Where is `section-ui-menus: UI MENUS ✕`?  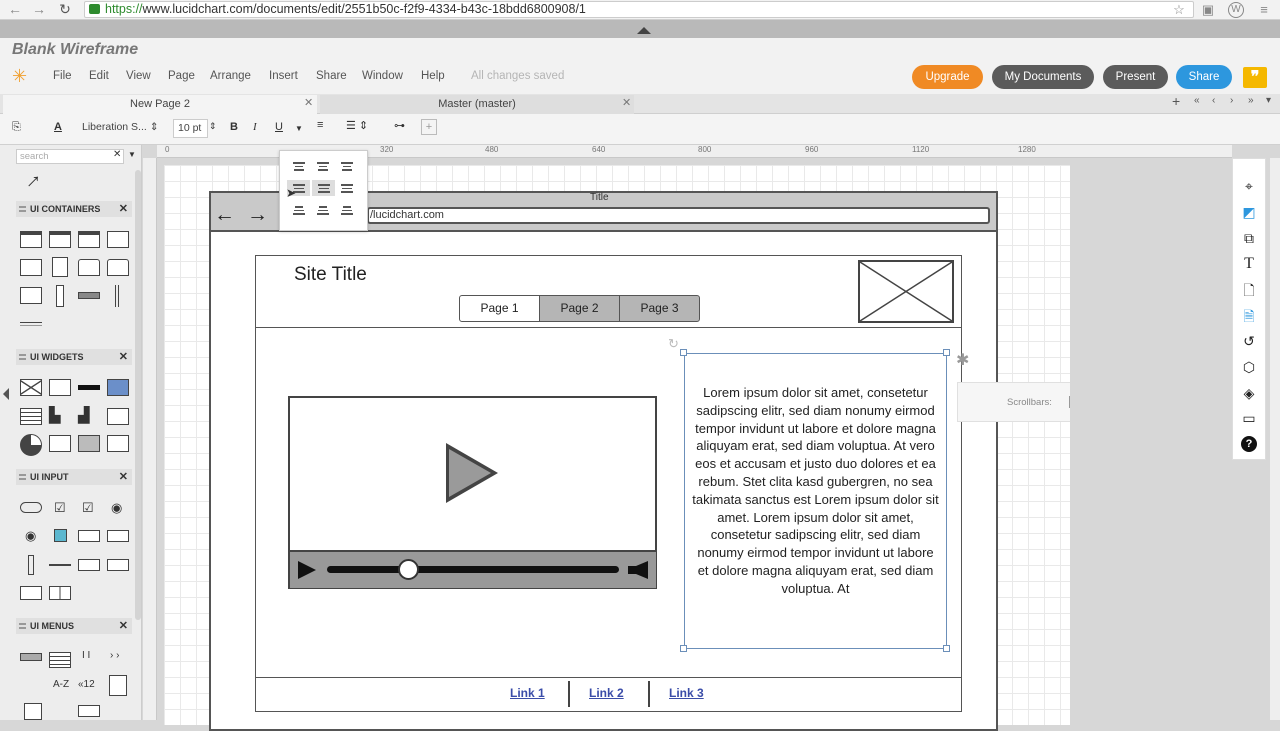
section-ui-menus: UI MENUS ✕ is located at coordinates (74, 626).